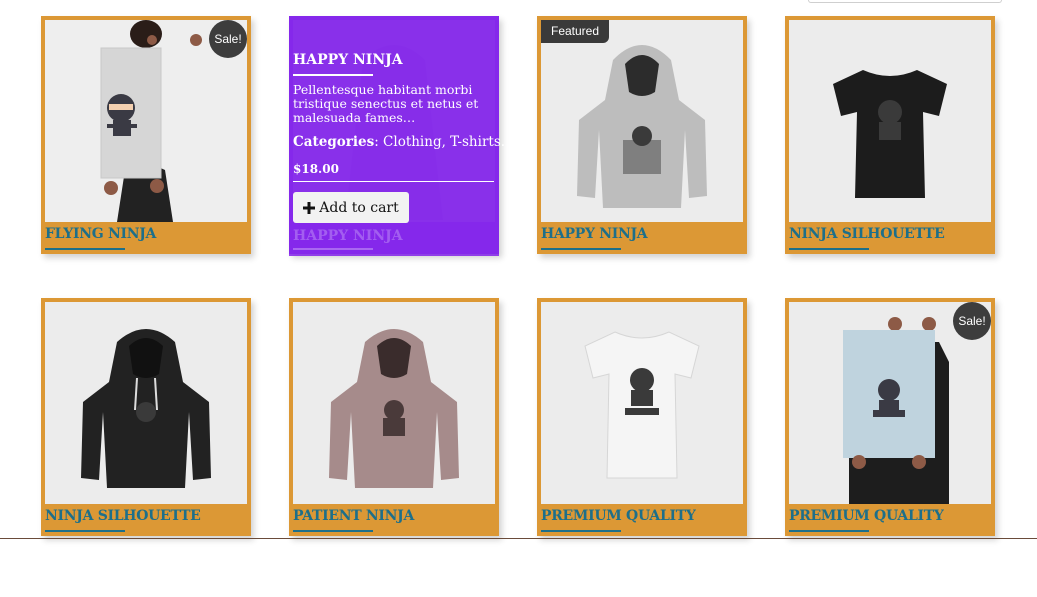 Image resolution: width=1037 pixels, height=597 pixels. Describe the element at coordinates (353, 516) in the screenshot. I see `product-title-link: PATIENT NINJA` at that location.